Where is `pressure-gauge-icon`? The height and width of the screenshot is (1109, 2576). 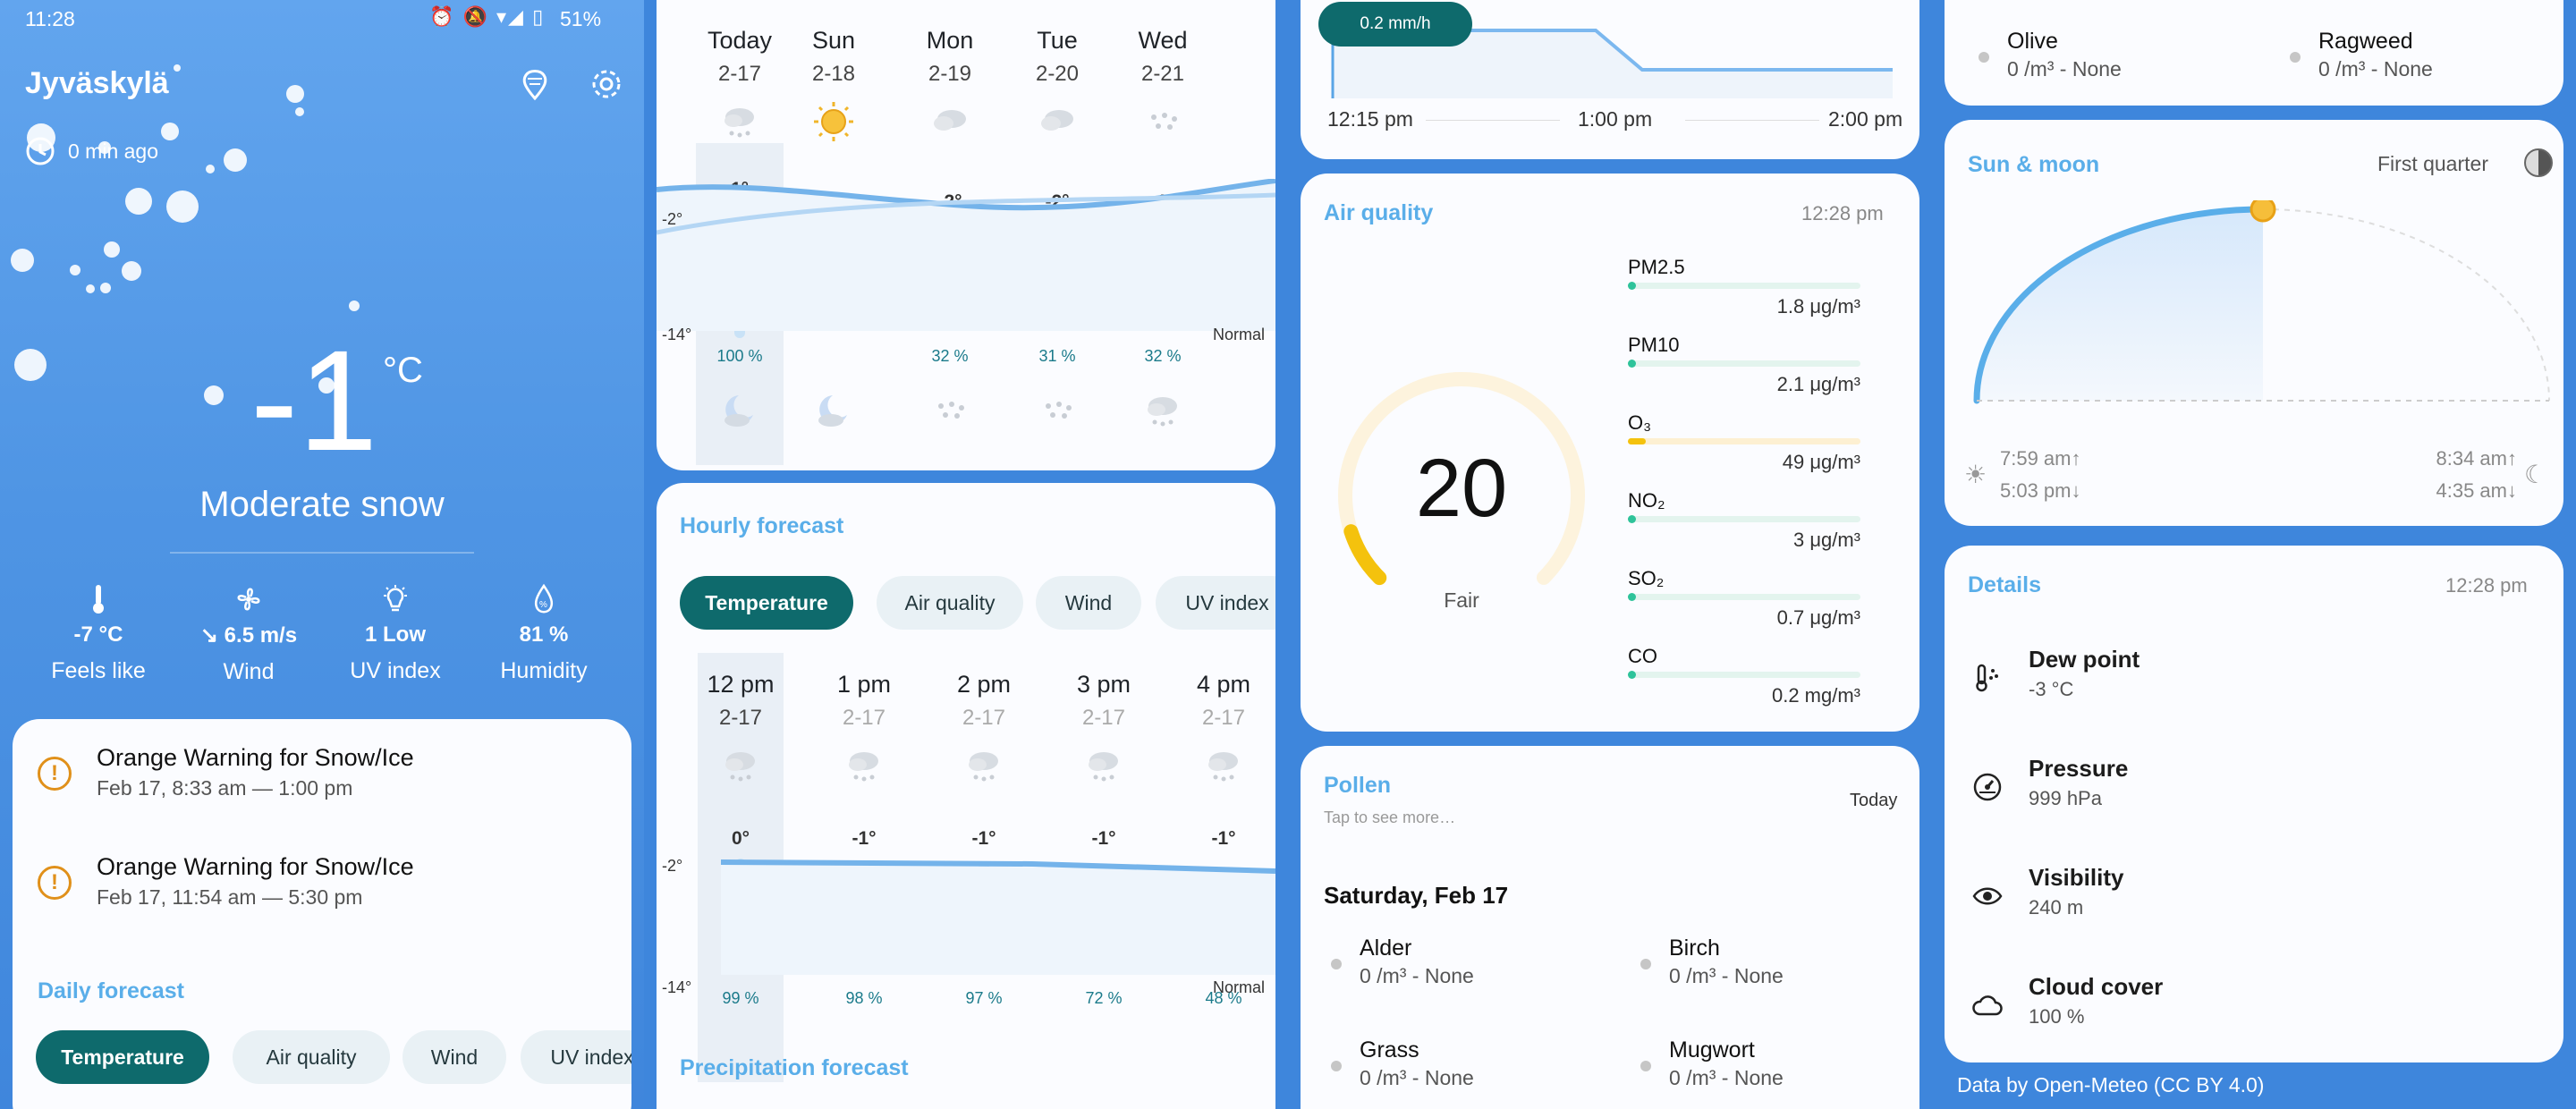
pressure-gauge-icon is located at coordinates (1987, 790).